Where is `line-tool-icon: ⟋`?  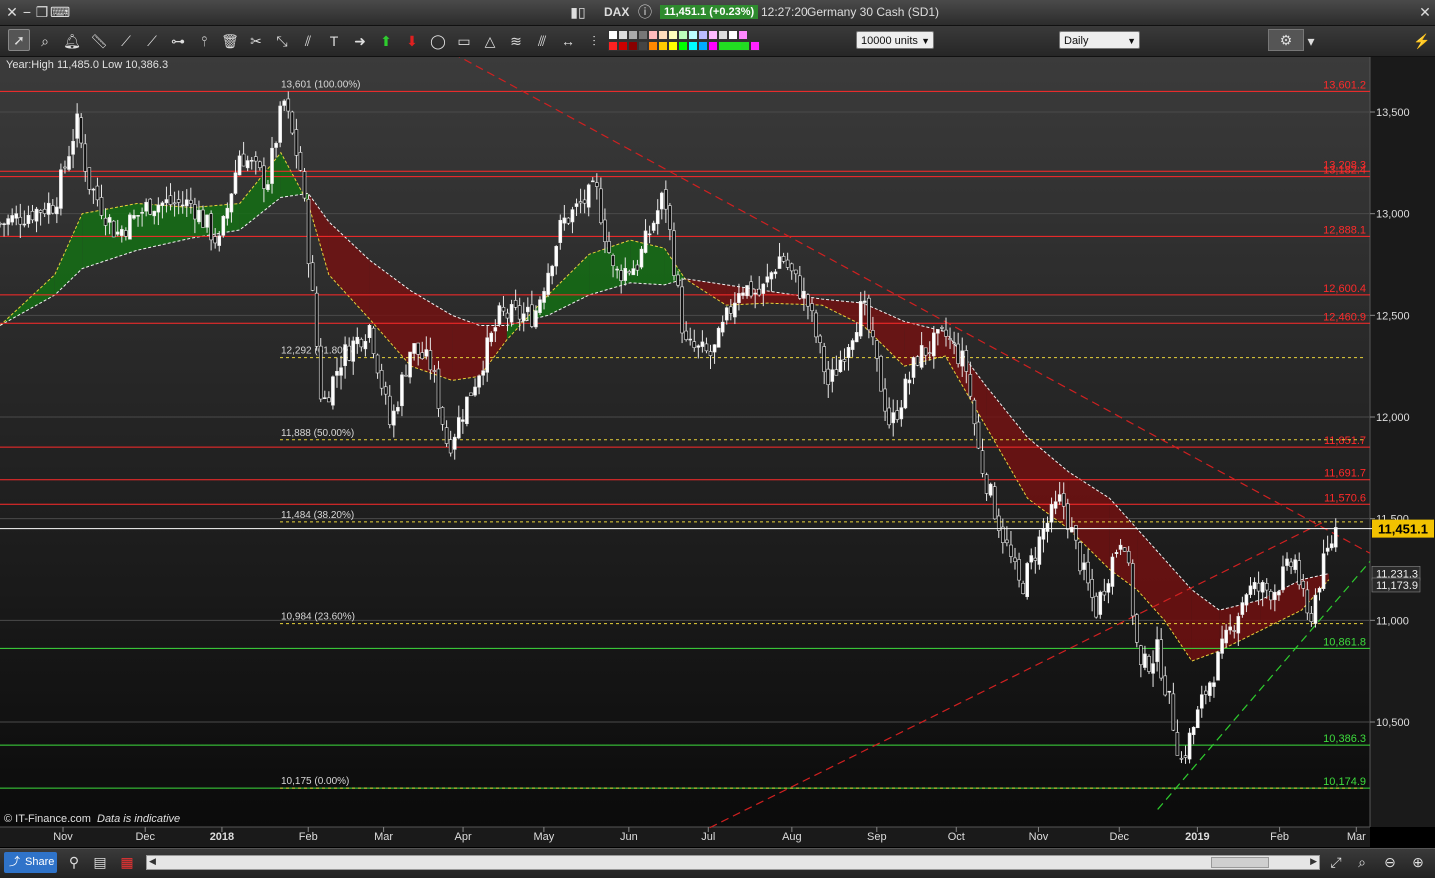
line-tool-icon: ⟋ is located at coordinates (126, 41).